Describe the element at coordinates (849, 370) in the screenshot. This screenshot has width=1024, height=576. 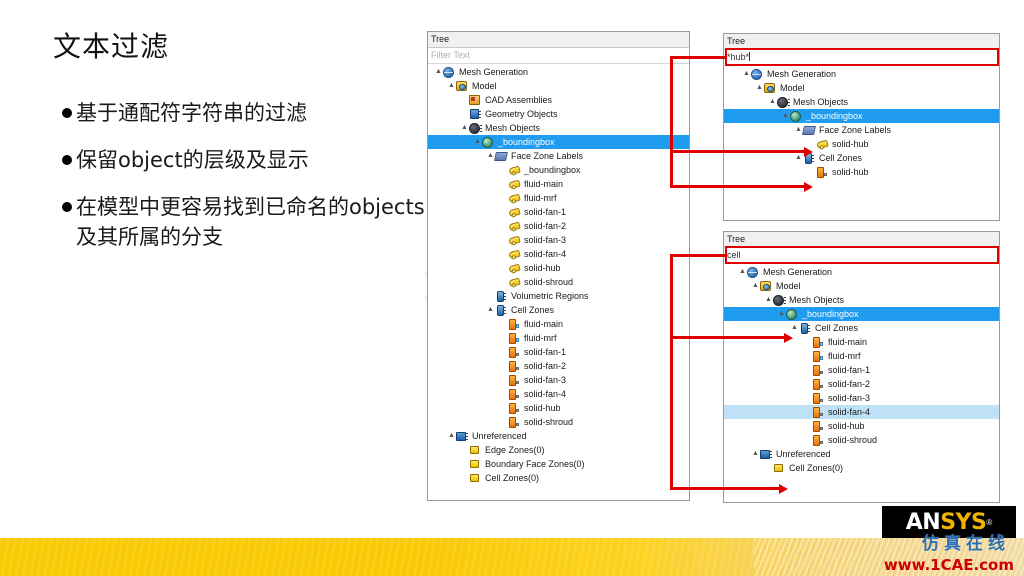
I see `tree-row-label: solid-fan-1` at that location.